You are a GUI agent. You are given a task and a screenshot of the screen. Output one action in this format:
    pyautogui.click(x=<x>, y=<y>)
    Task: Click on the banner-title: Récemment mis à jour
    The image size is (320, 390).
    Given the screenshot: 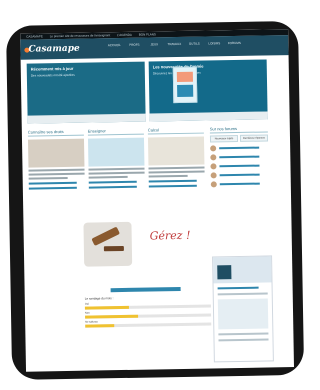 What is the action you would take?
    pyautogui.click(x=52, y=68)
    